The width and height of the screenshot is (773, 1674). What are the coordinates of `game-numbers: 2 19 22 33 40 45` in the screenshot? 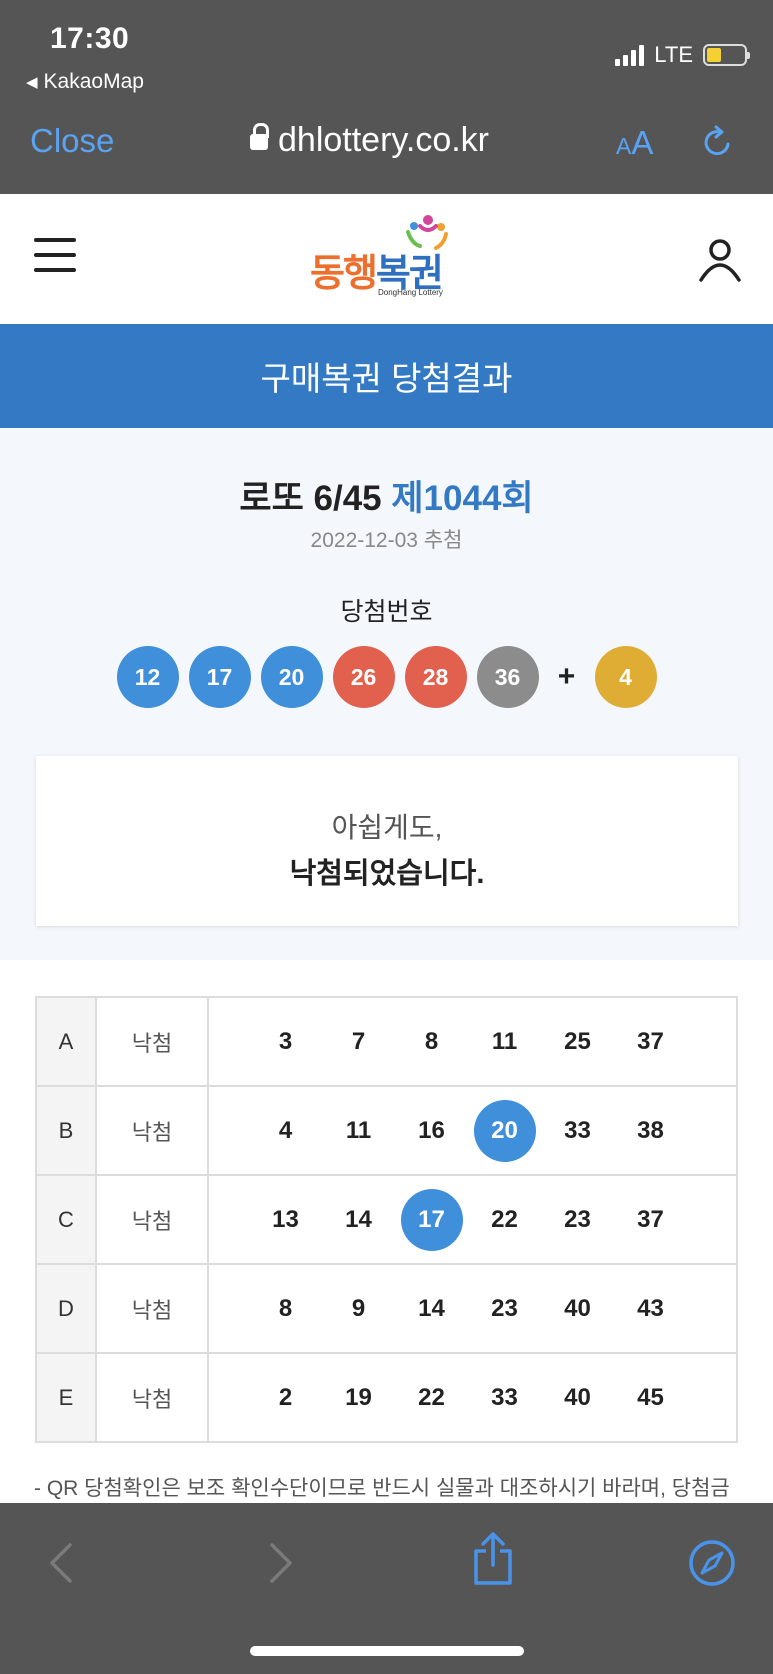 It's located at (472, 1397).